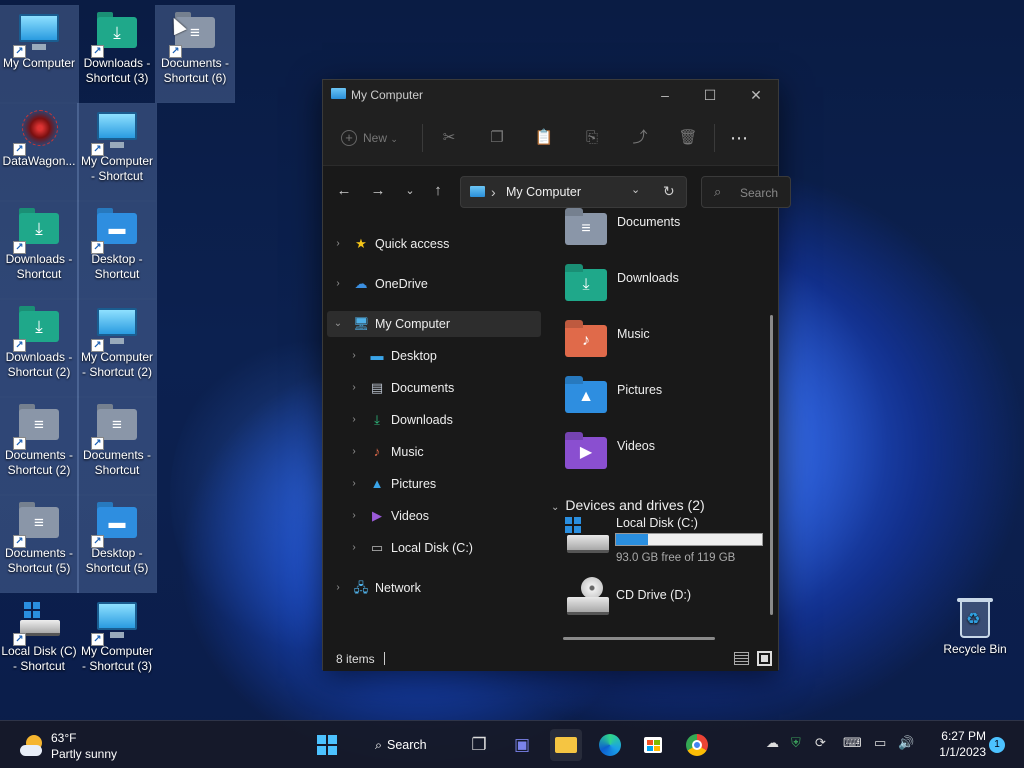 Image resolution: width=1024 pixels, height=768 pixels. Describe the element at coordinates (746, 192) in the screenshot. I see `search-box: ⌕ Search` at that location.